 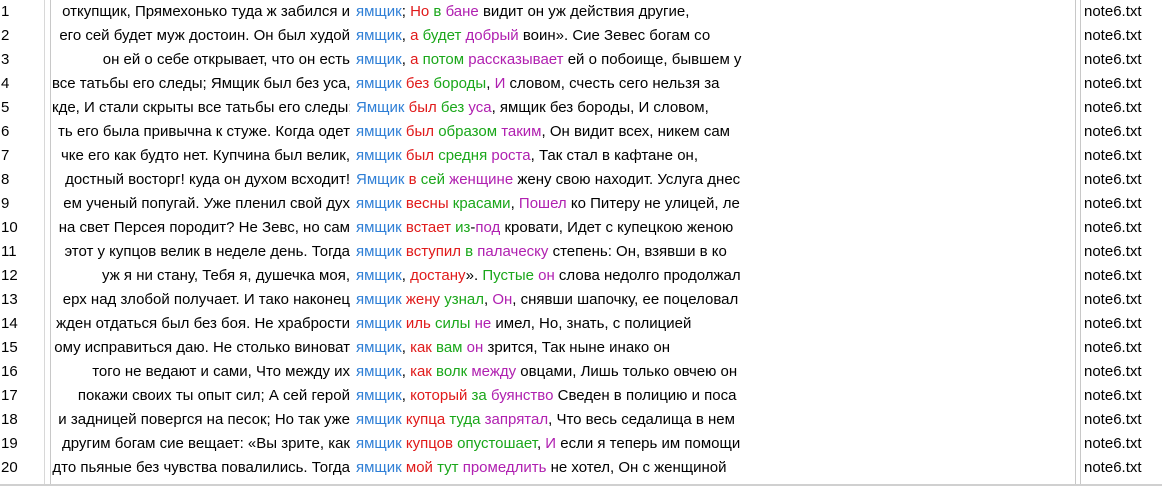 I want to click on context-word: будет, so click(x=442, y=35).